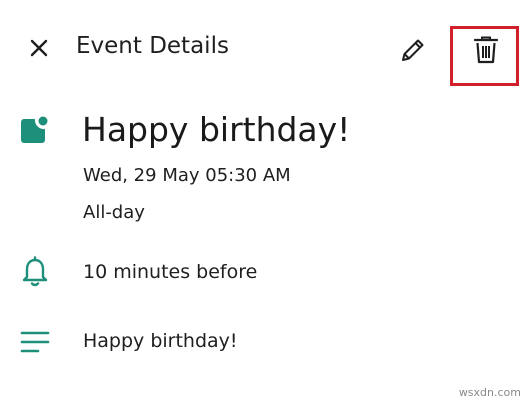 The height and width of the screenshot is (403, 529). Describe the element at coordinates (489, 392) in the screenshot. I see `watermark: wsxdn.com` at that location.